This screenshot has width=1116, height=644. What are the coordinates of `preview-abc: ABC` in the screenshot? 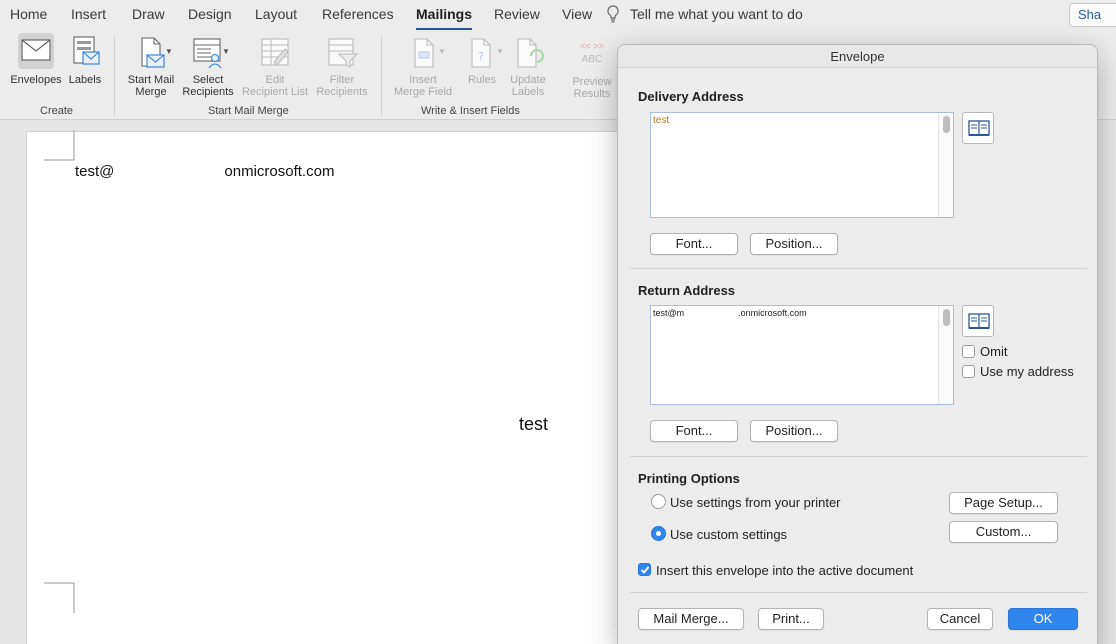 It's located at (592, 59).